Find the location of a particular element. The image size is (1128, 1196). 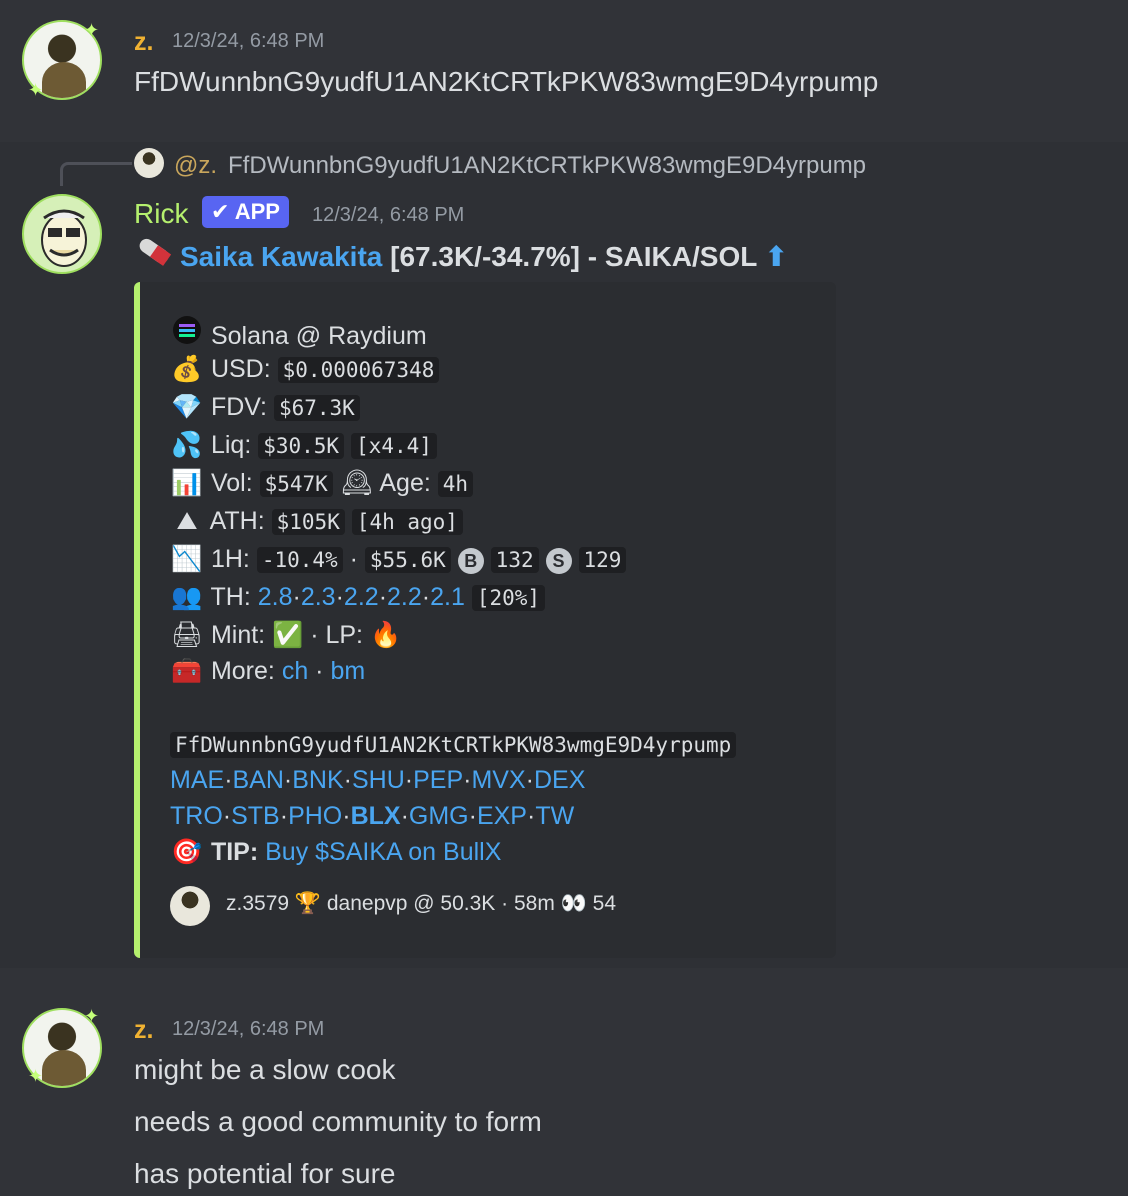

age-value: 4h is located at coordinates (455, 484).